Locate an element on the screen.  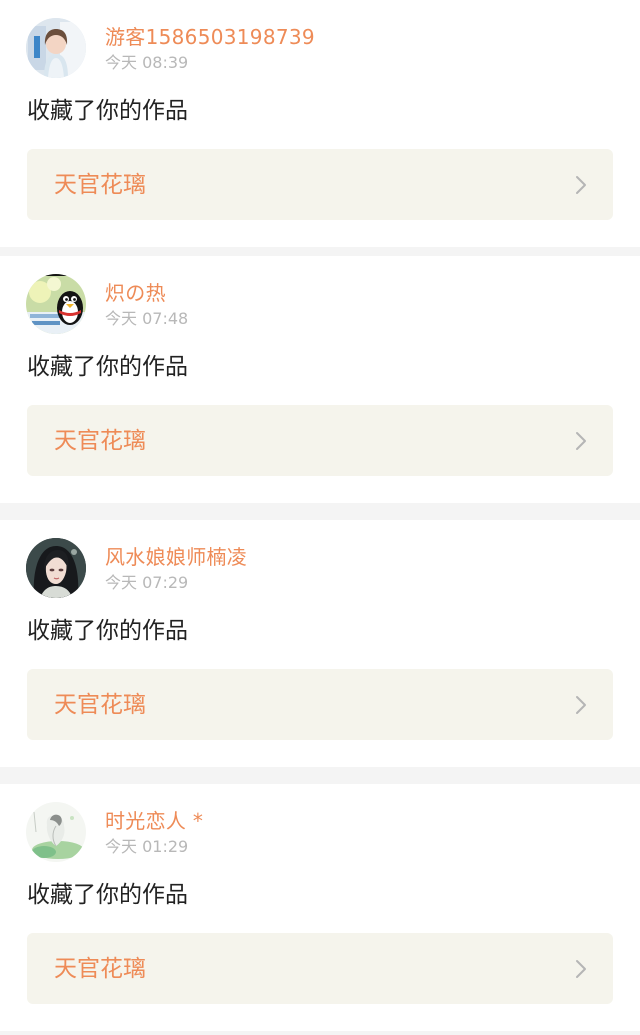
user-meta: 风水娘娘师楠凌 今天 07:29 is located at coordinates (176, 568).